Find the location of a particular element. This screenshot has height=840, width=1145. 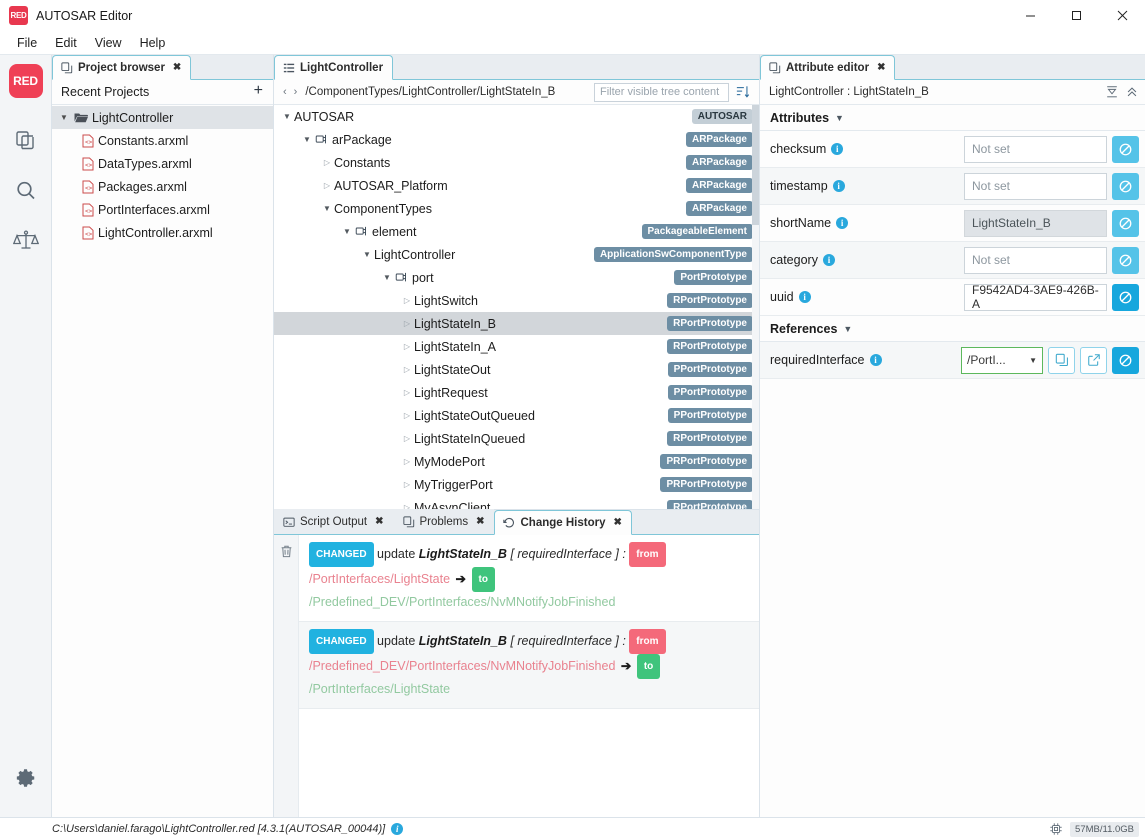

tree-row-element: ▼ element PackageableElement is located at coordinates (516, 231).